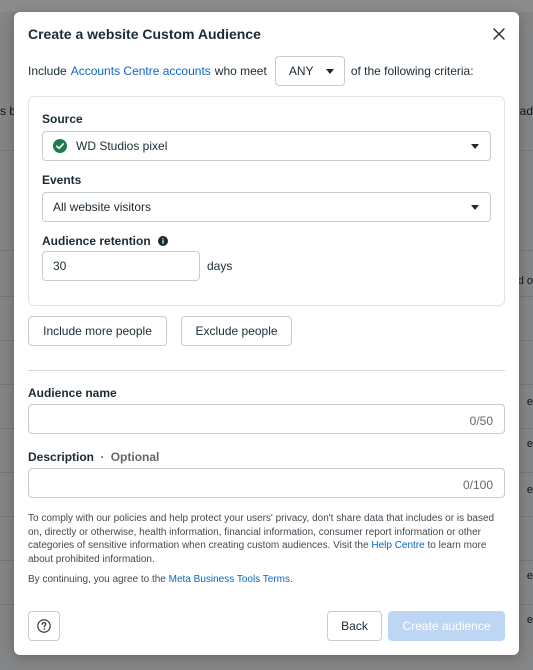 The height and width of the screenshot is (670, 533). Describe the element at coordinates (62, 180) in the screenshot. I see `events-label: Events` at that location.